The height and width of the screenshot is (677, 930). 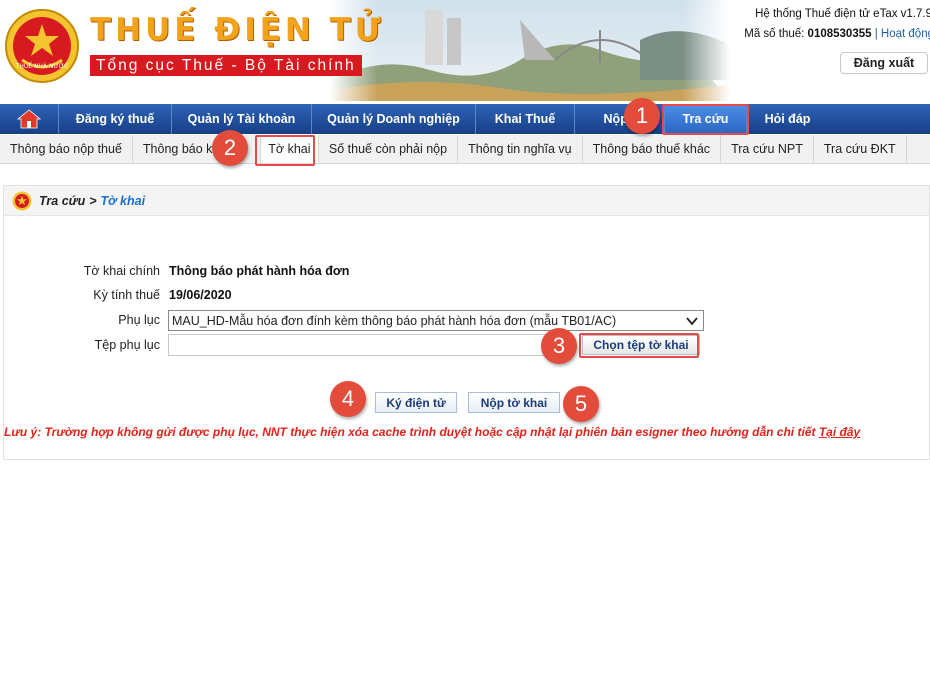 I want to click on system-name: Hệ thống Thuế điện tử eTax v1.7.9, so click(x=842, y=14).